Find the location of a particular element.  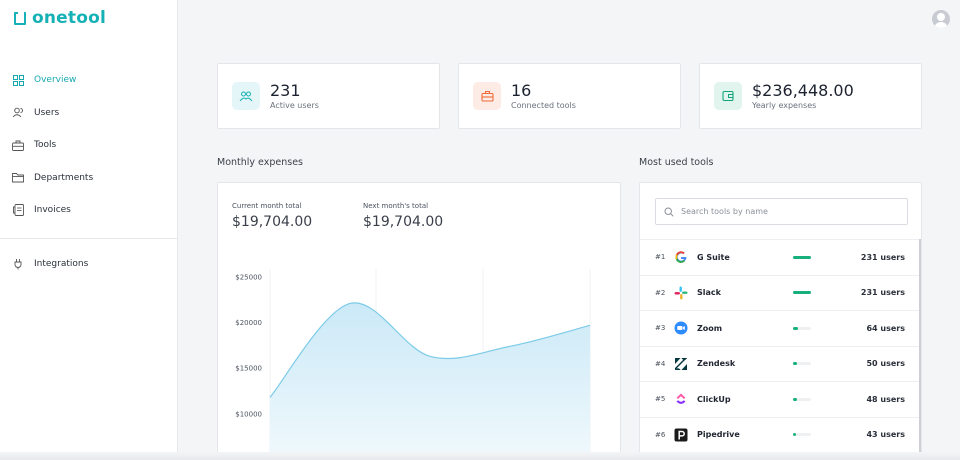

tool-user-count: 50 users is located at coordinates (885, 364).